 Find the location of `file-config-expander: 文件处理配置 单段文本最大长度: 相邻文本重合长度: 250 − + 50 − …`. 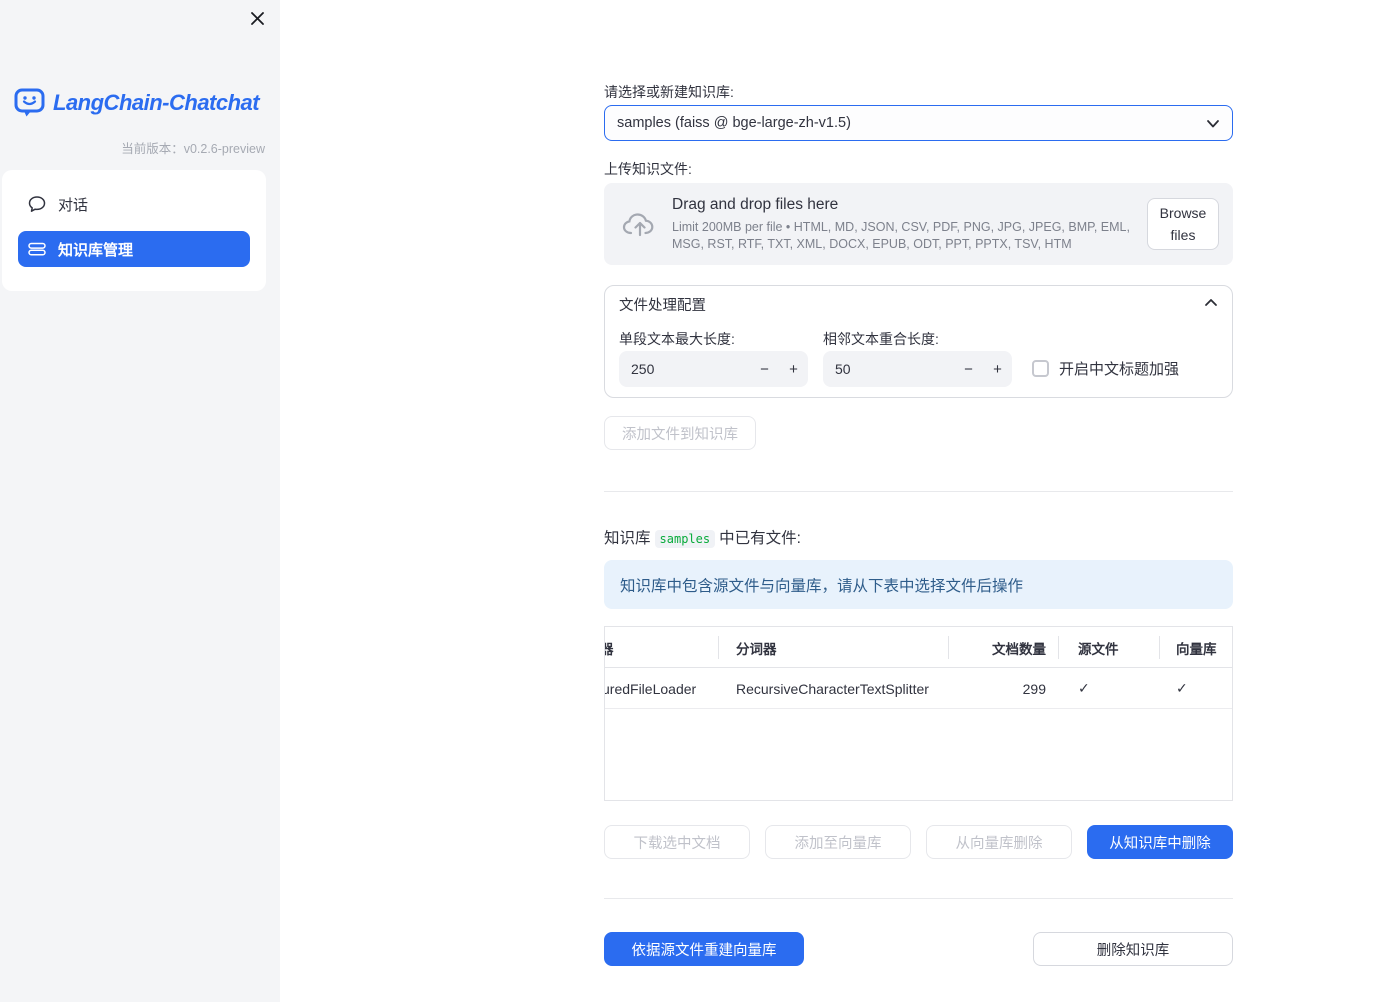

file-config-expander: 文件处理配置 单段文本最大长度: 相邻文本重合长度: 250 − + 50 − … is located at coordinates (918, 341).